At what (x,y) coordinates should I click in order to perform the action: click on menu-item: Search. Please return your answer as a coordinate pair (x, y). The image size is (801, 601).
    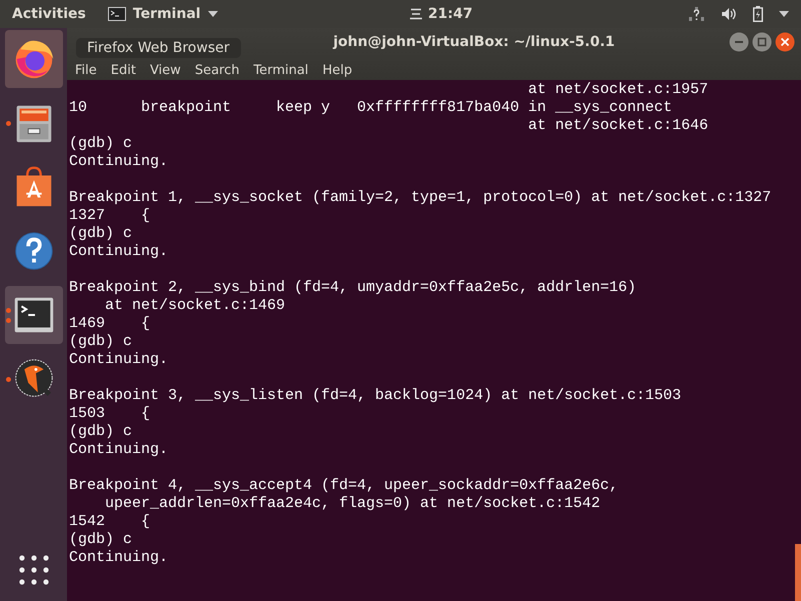
    Looking at the image, I should click on (217, 70).